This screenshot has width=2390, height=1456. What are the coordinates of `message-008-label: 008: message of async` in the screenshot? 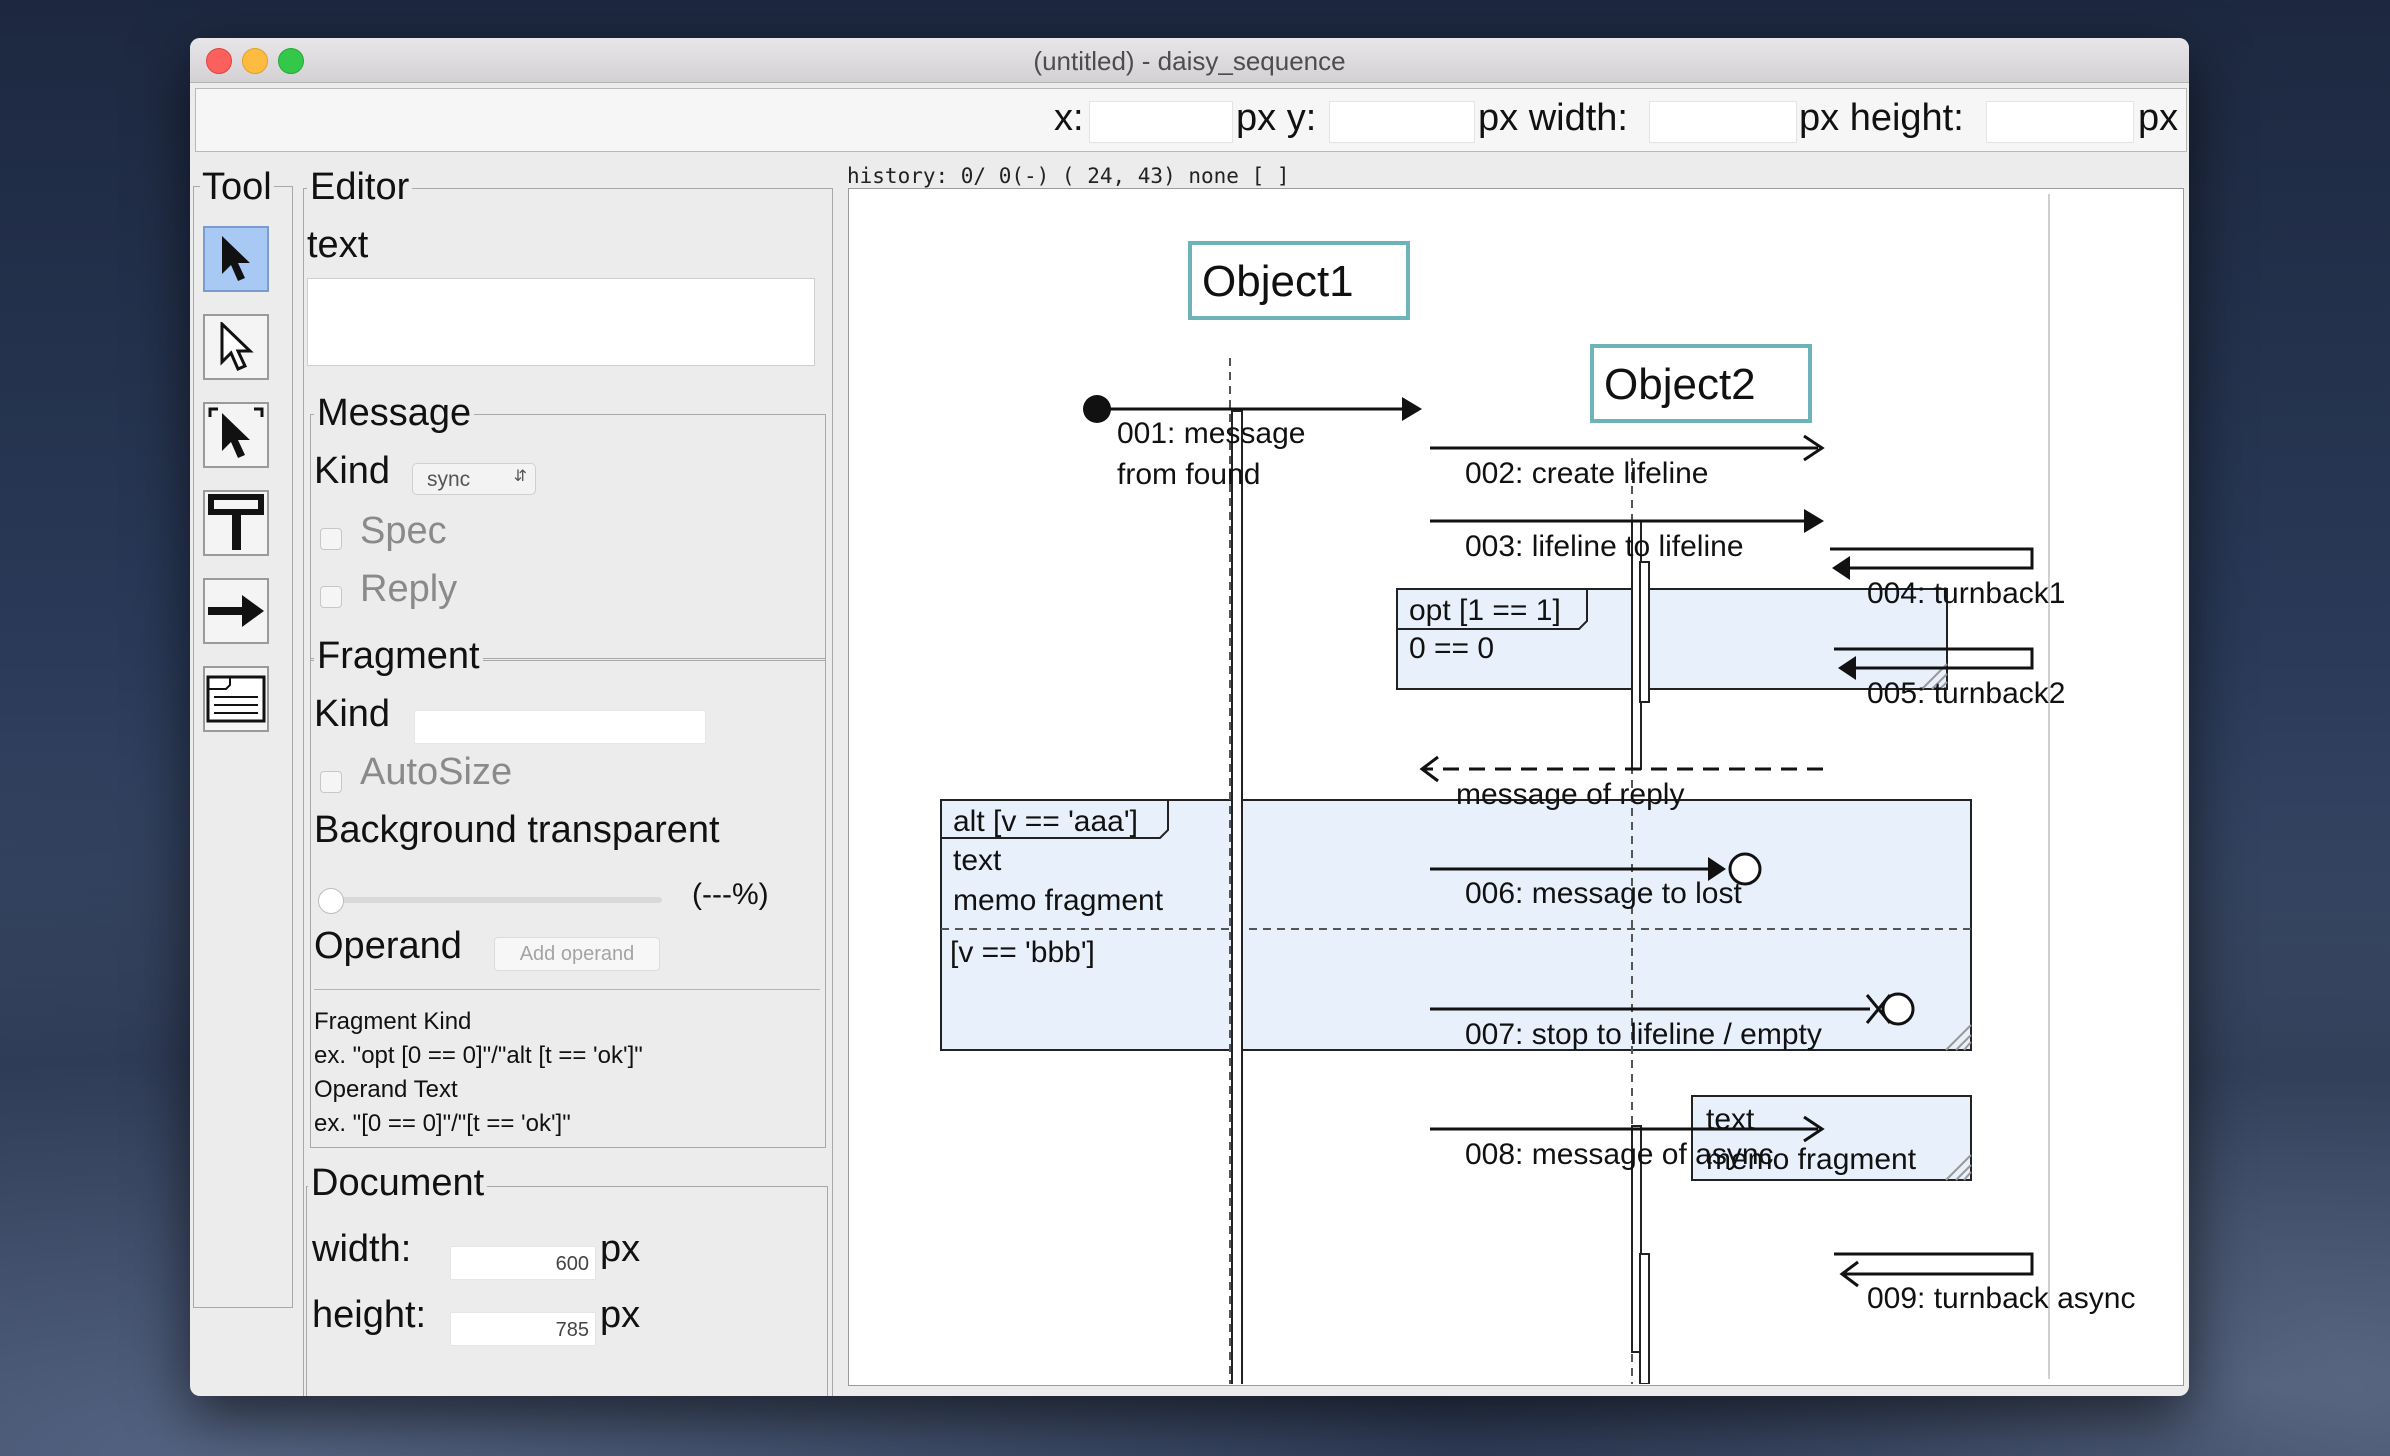 It's located at (1619, 1154).